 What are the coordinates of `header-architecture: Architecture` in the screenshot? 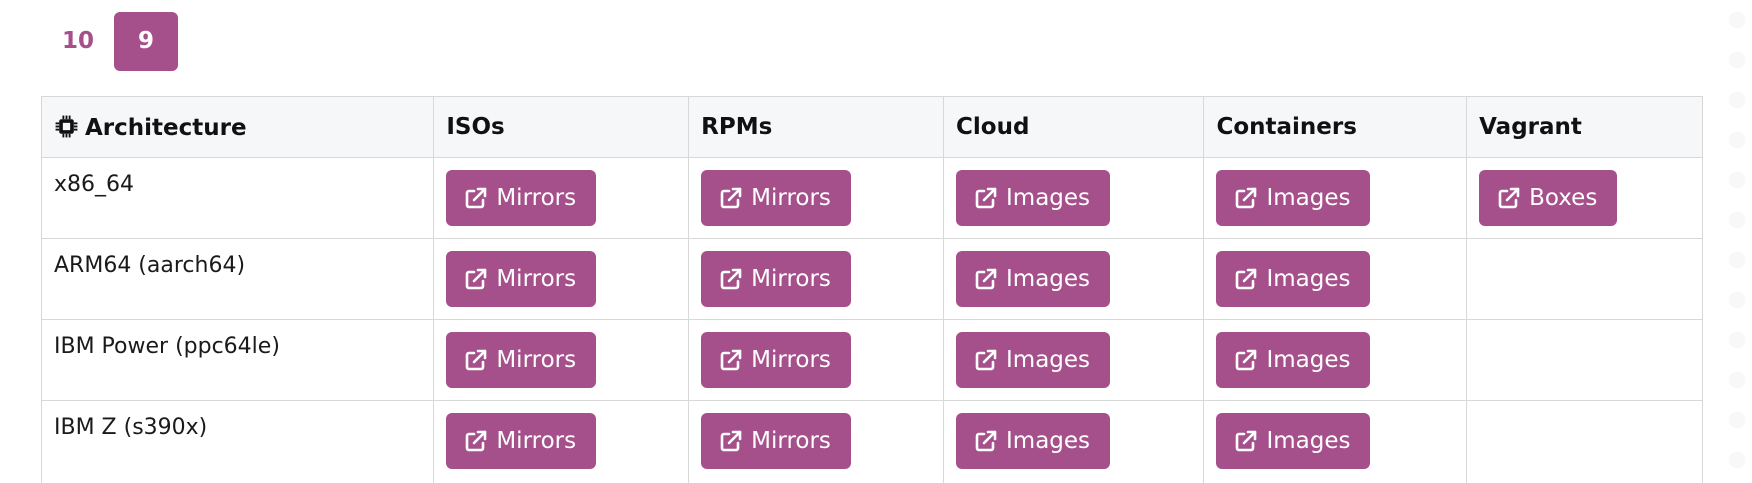 It's located at (237, 127).